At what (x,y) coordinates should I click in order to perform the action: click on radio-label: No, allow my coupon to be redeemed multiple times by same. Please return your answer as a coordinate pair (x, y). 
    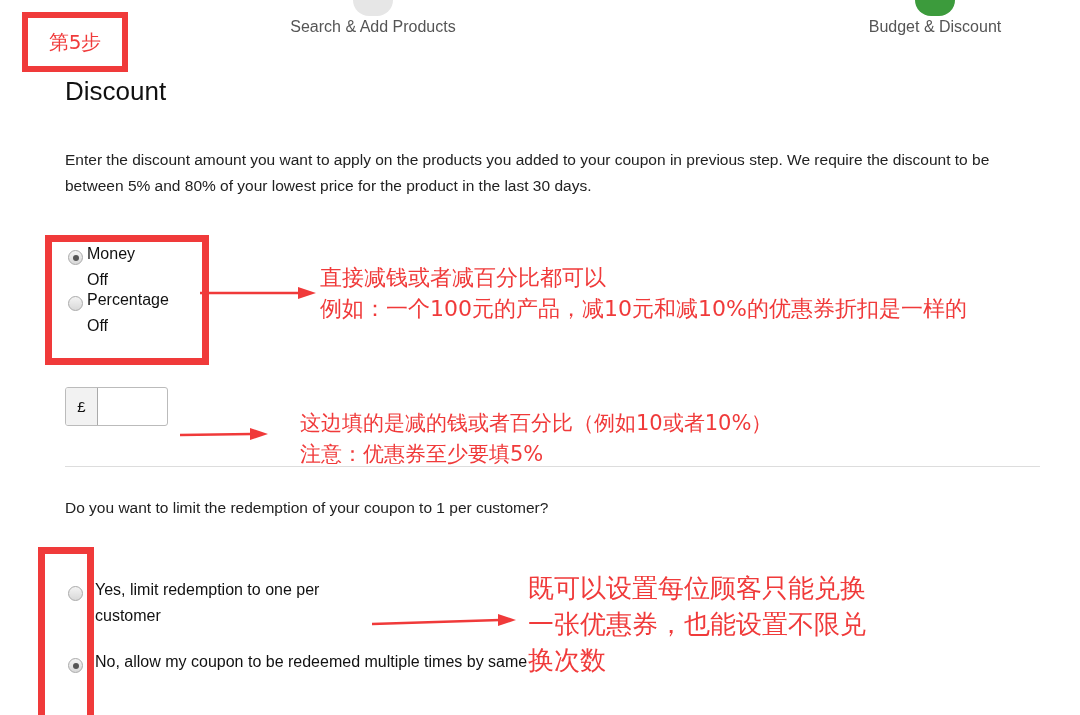
    Looking at the image, I should click on (311, 662).